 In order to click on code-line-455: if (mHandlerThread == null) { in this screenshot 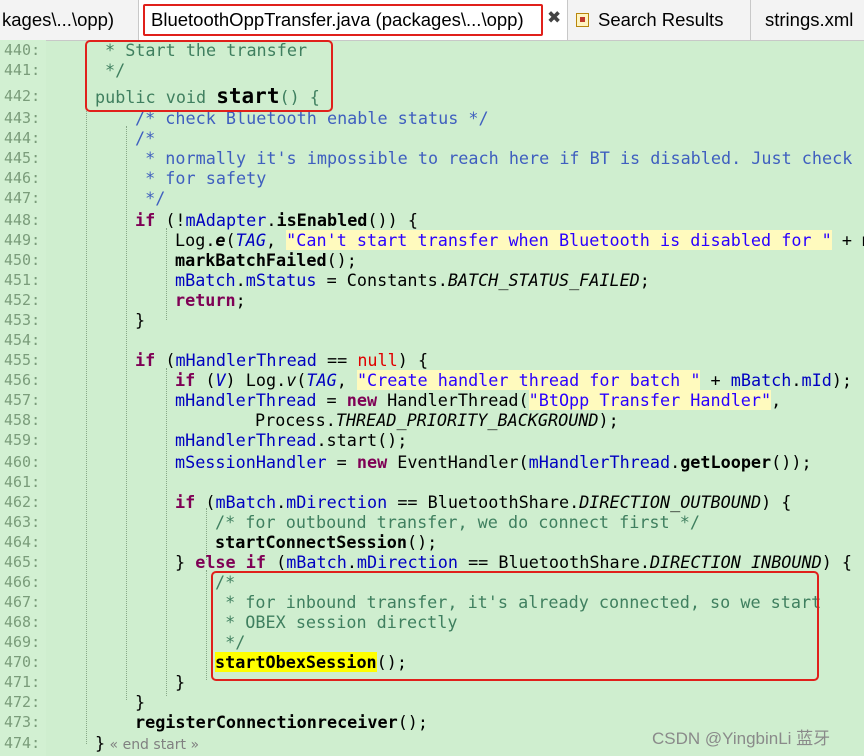, I will do `click(282, 360)`.